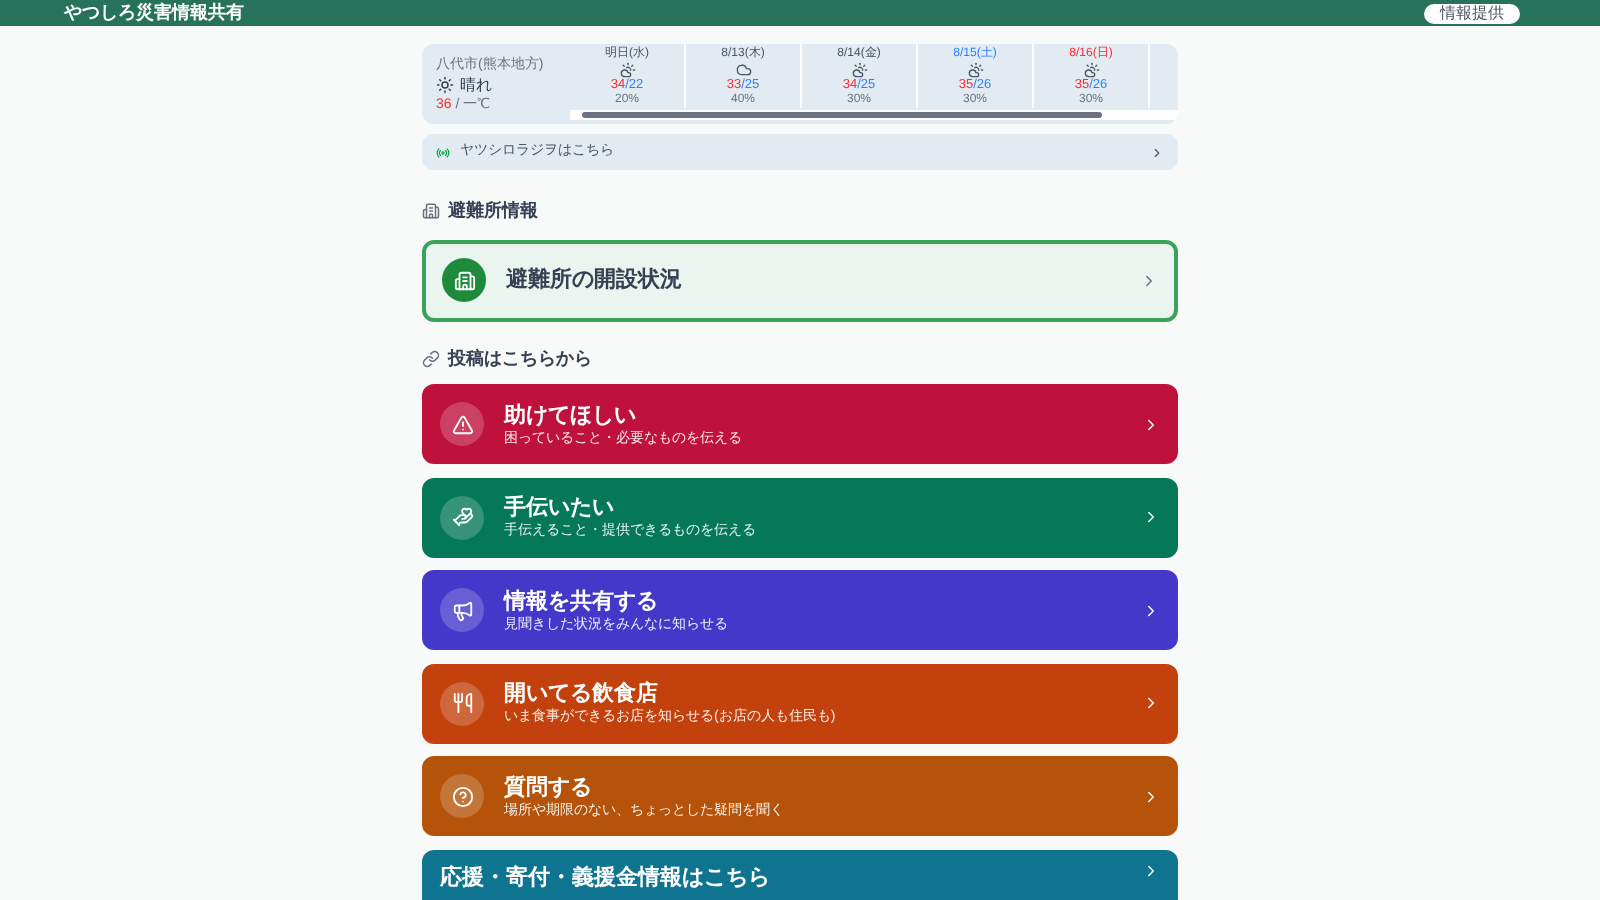 The height and width of the screenshot is (900, 1600). What do you see at coordinates (800, 874) in the screenshot?
I see `support-link: 応援・寄付・義援金情報はこちら` at bounding box center [800, 874].